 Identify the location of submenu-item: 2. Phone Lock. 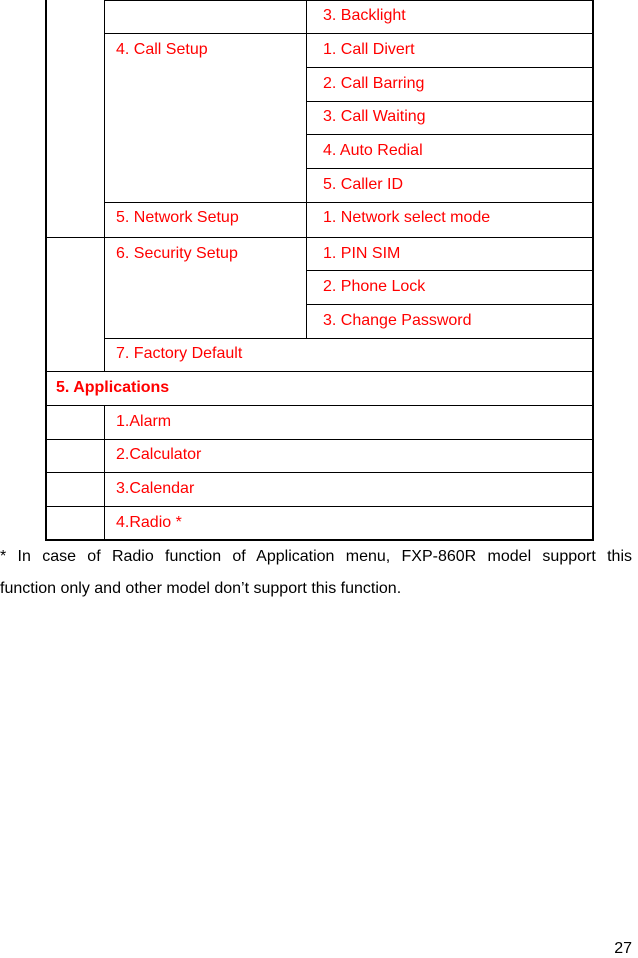
(374, 286).